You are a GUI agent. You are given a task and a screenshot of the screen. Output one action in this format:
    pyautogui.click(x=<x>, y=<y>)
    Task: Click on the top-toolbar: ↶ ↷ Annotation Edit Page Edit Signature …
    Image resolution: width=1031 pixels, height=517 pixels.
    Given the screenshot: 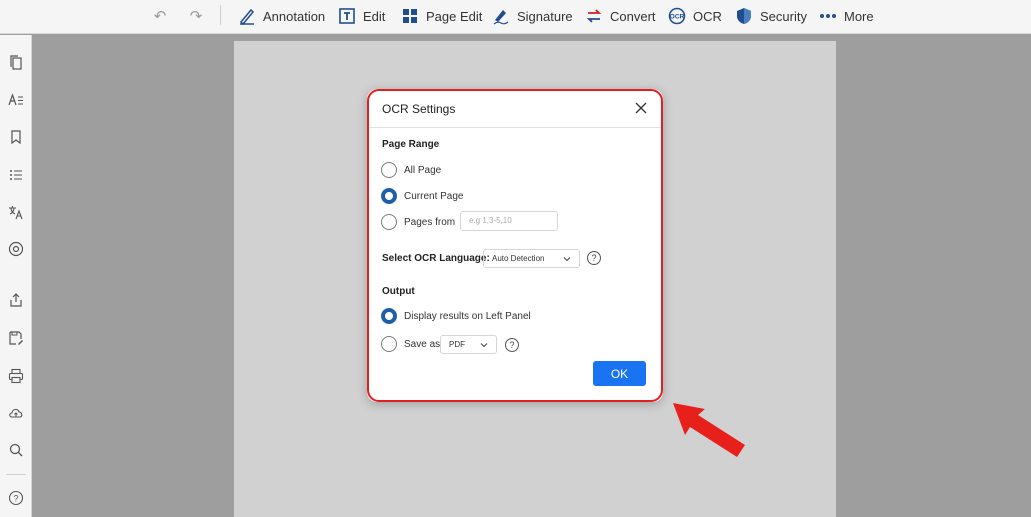 What is the action you would take?
    pyautogui.click(x=515, y=17)
    